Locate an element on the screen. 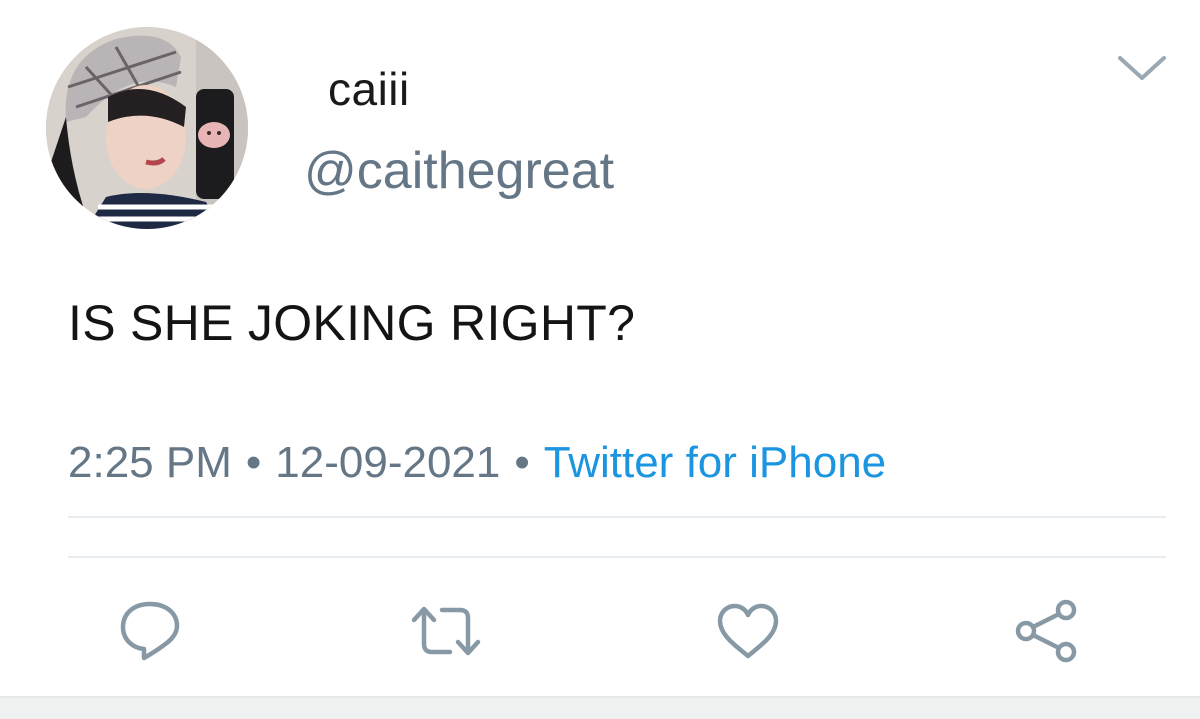 The height and width of the screenshot is (719, 1200). reply-button is located at coordinates (150, 631).